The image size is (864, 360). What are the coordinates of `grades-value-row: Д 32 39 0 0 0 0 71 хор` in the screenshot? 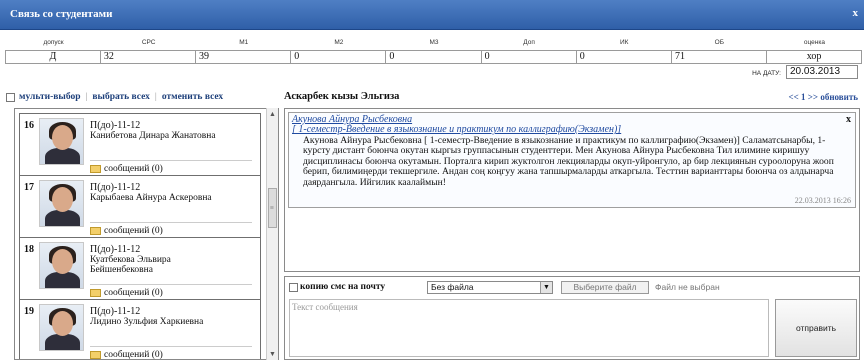 It's located at (434, 57).